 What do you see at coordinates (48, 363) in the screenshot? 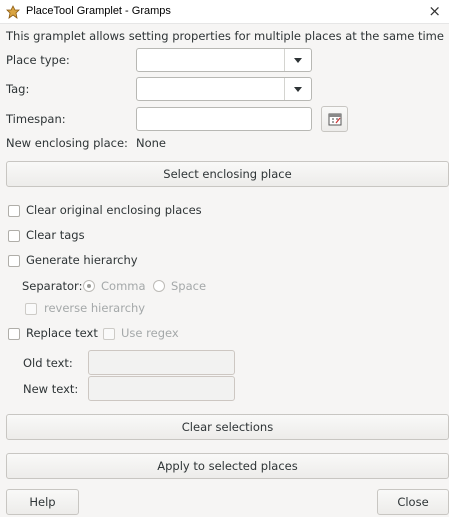
I see `old-text-label: Old text:` at bounding box center [48, 363].